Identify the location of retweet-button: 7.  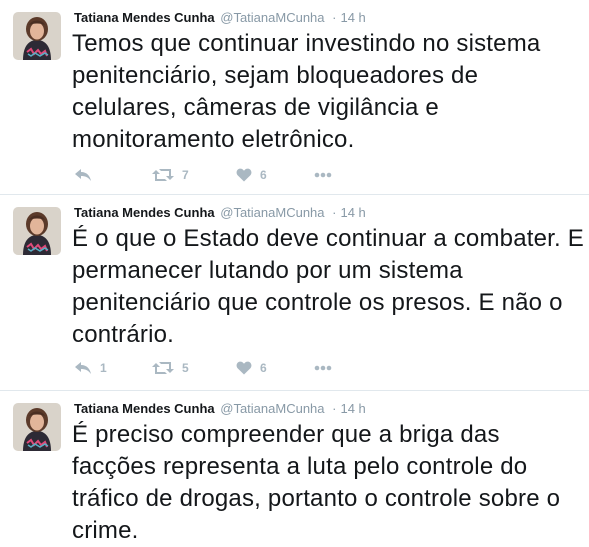
(170, 175).